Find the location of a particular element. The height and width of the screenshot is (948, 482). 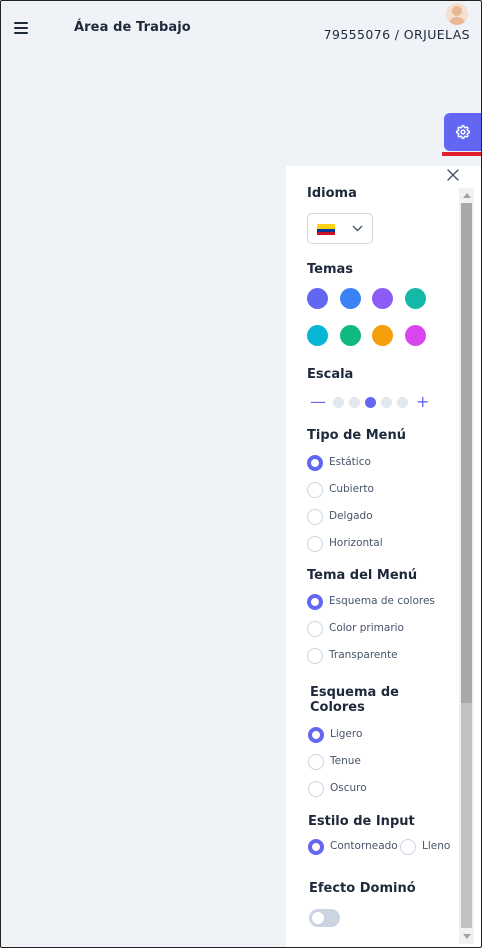

radio-label: Esquema de colores is located at coordinates (382, 601).